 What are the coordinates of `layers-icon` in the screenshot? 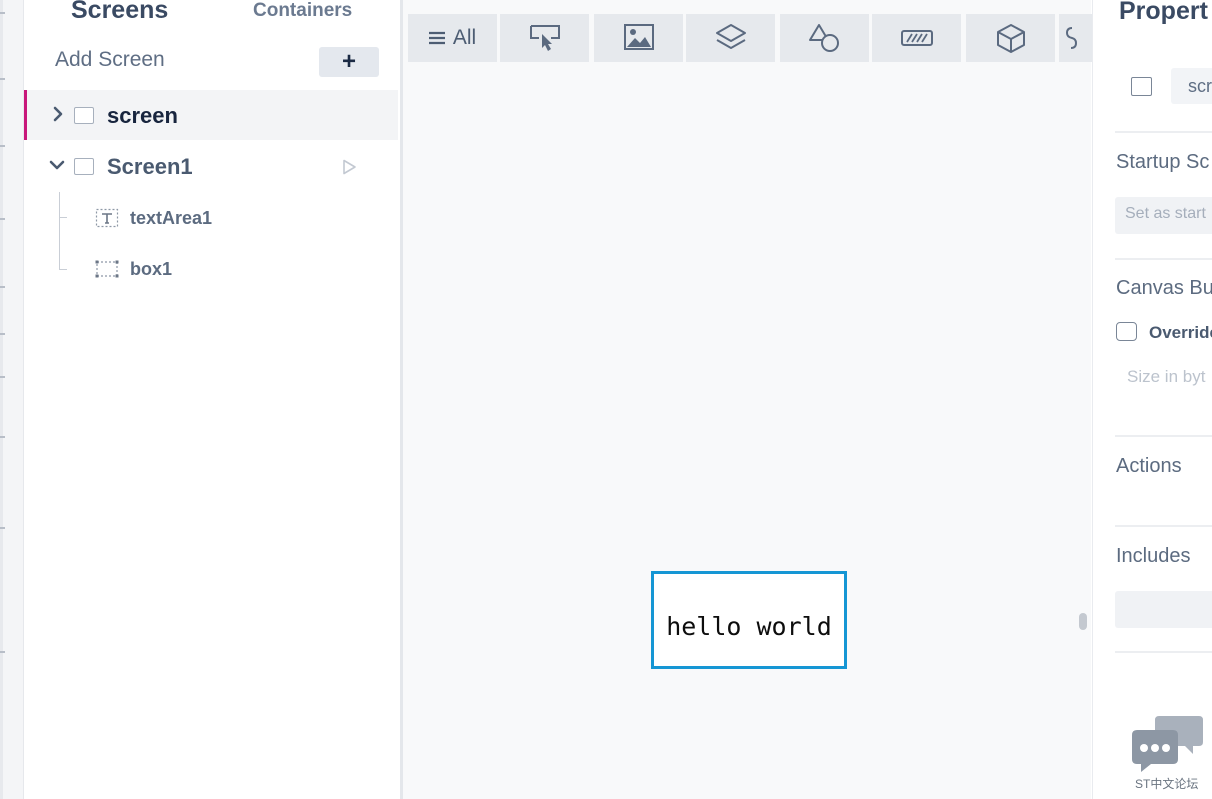 It's located at (730, 36).